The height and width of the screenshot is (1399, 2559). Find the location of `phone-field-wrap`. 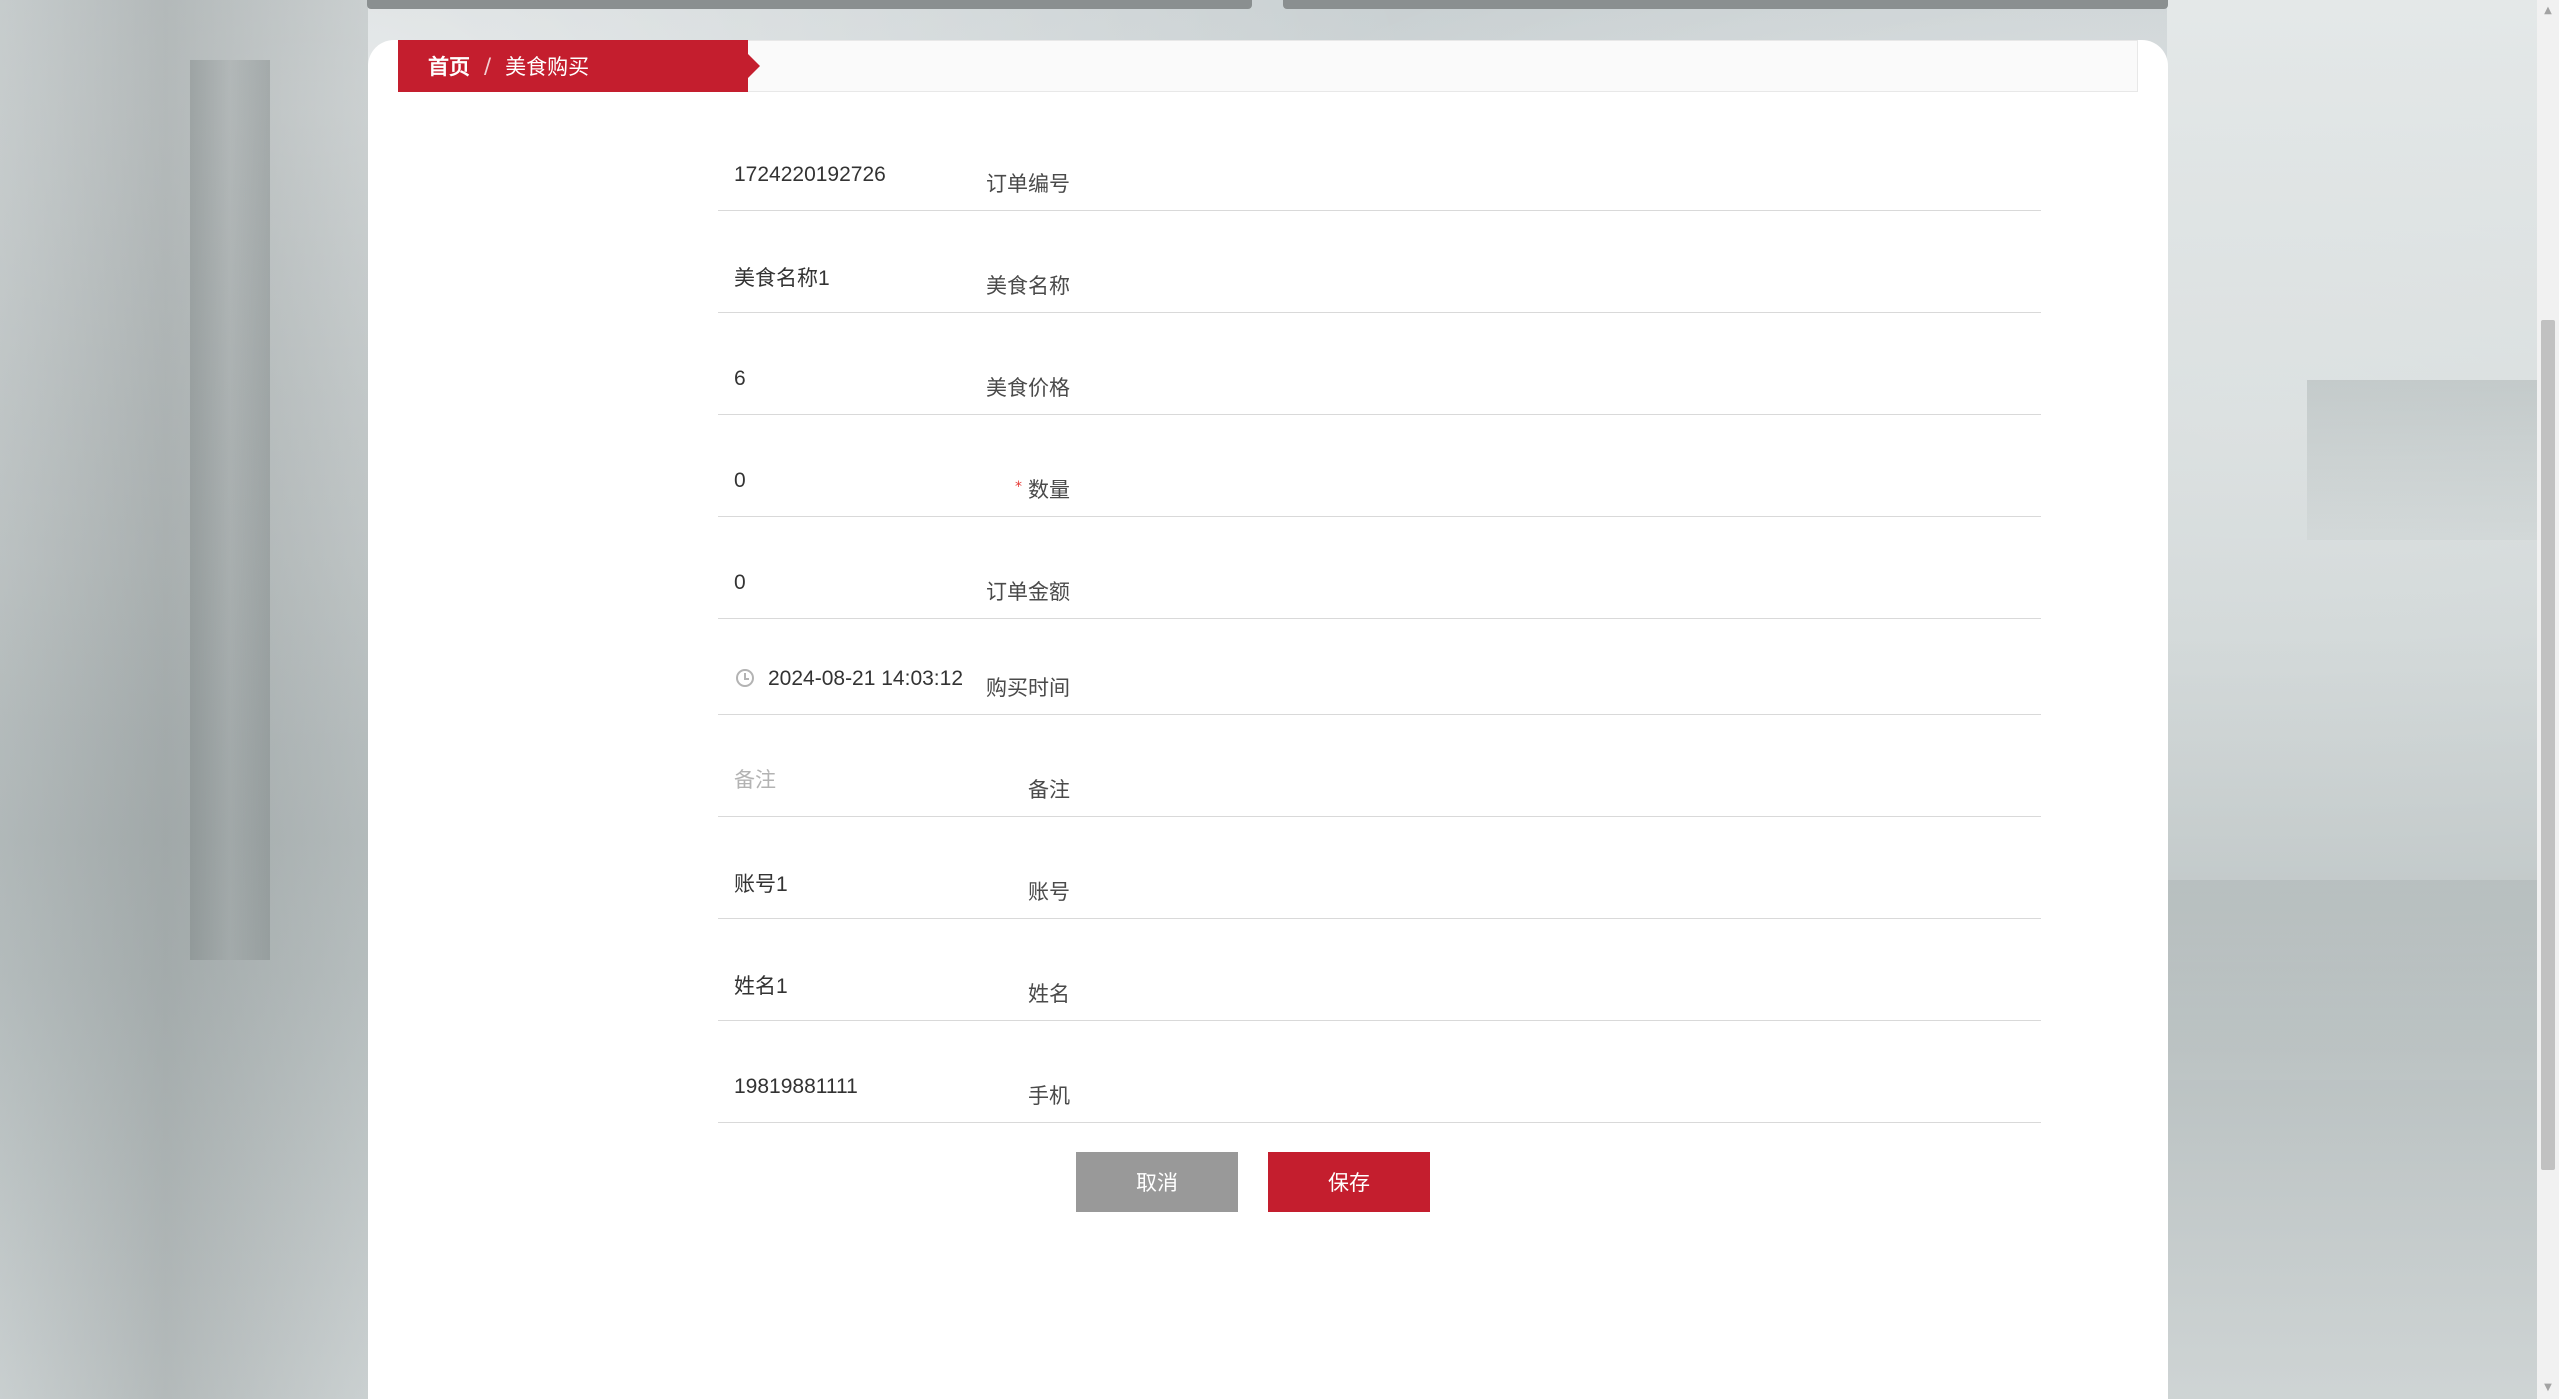

phone-field-wrap is located at coordinates (1379, 1092).